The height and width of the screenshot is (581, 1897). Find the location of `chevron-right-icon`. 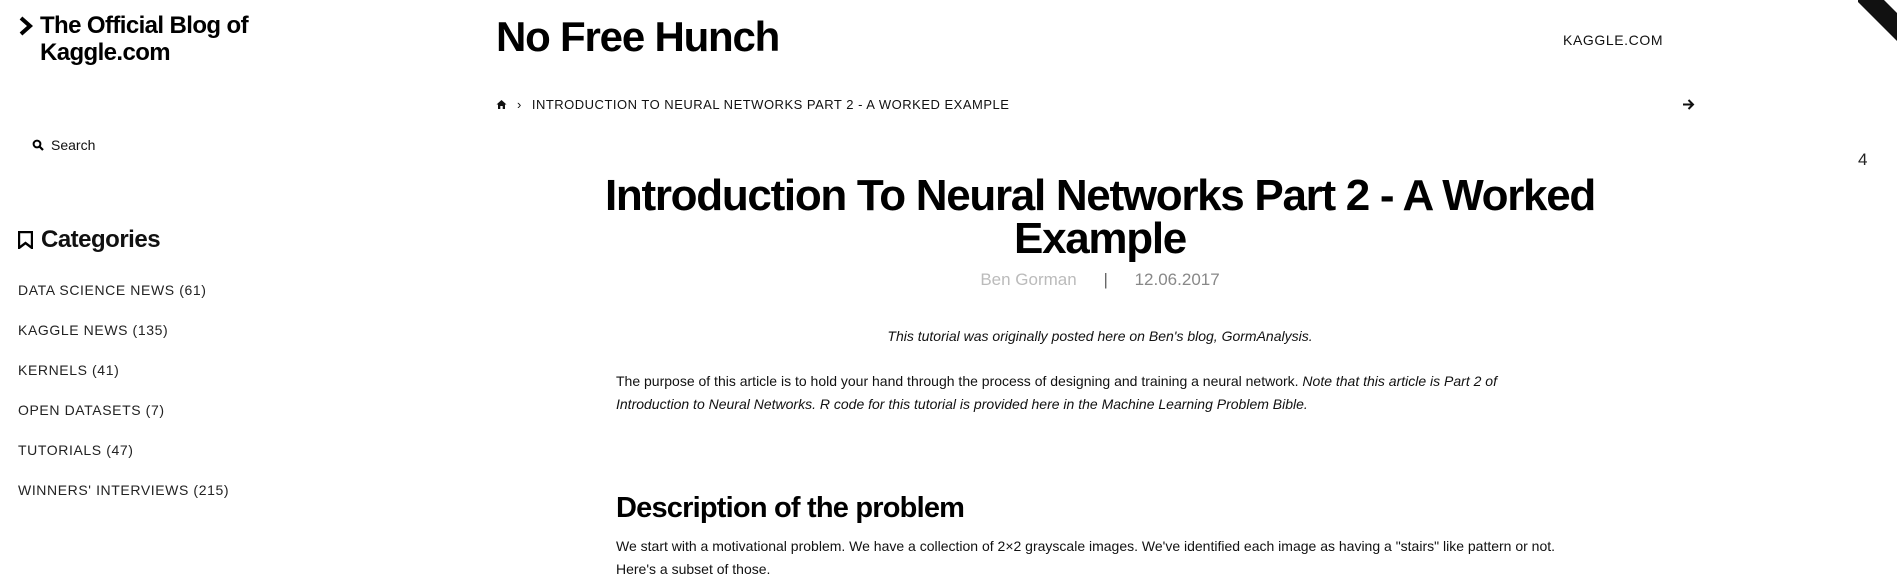

chevron-right-icon is located at coordinates (26, 26).